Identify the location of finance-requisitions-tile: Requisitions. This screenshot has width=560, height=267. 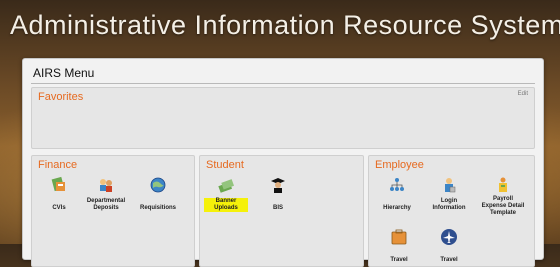
(158, 195).